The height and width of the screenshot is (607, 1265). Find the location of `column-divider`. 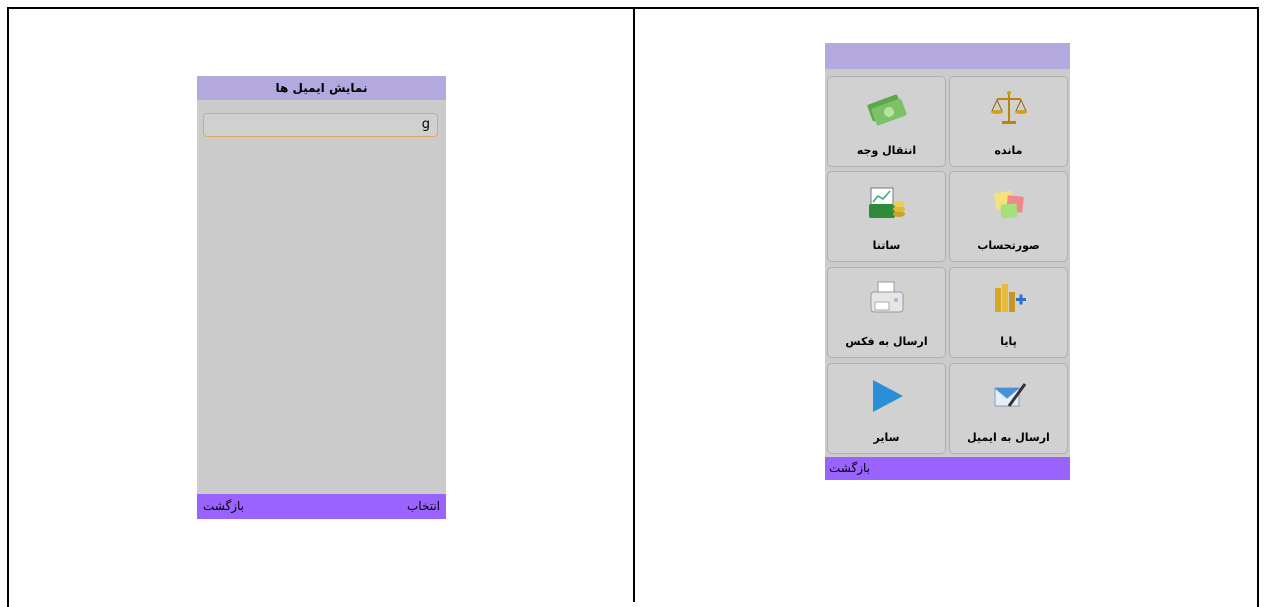

column-divider is located at coordinates (634, 304).